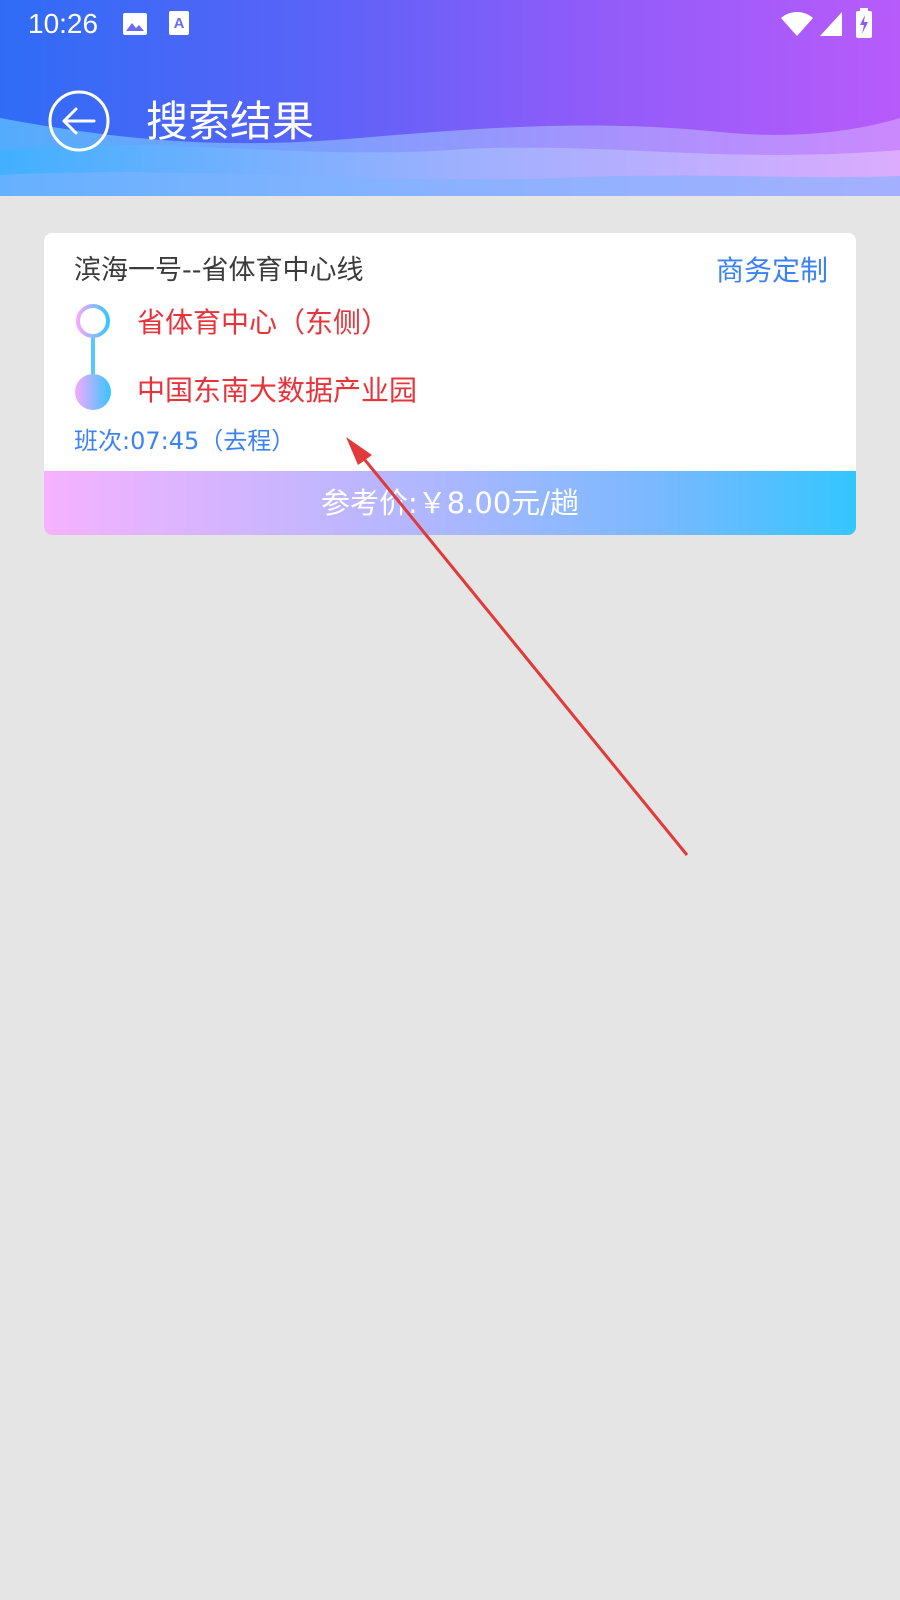 This screenshot has width=900, height=1600. I want to click on start-stop-dot, so click(93, 321).